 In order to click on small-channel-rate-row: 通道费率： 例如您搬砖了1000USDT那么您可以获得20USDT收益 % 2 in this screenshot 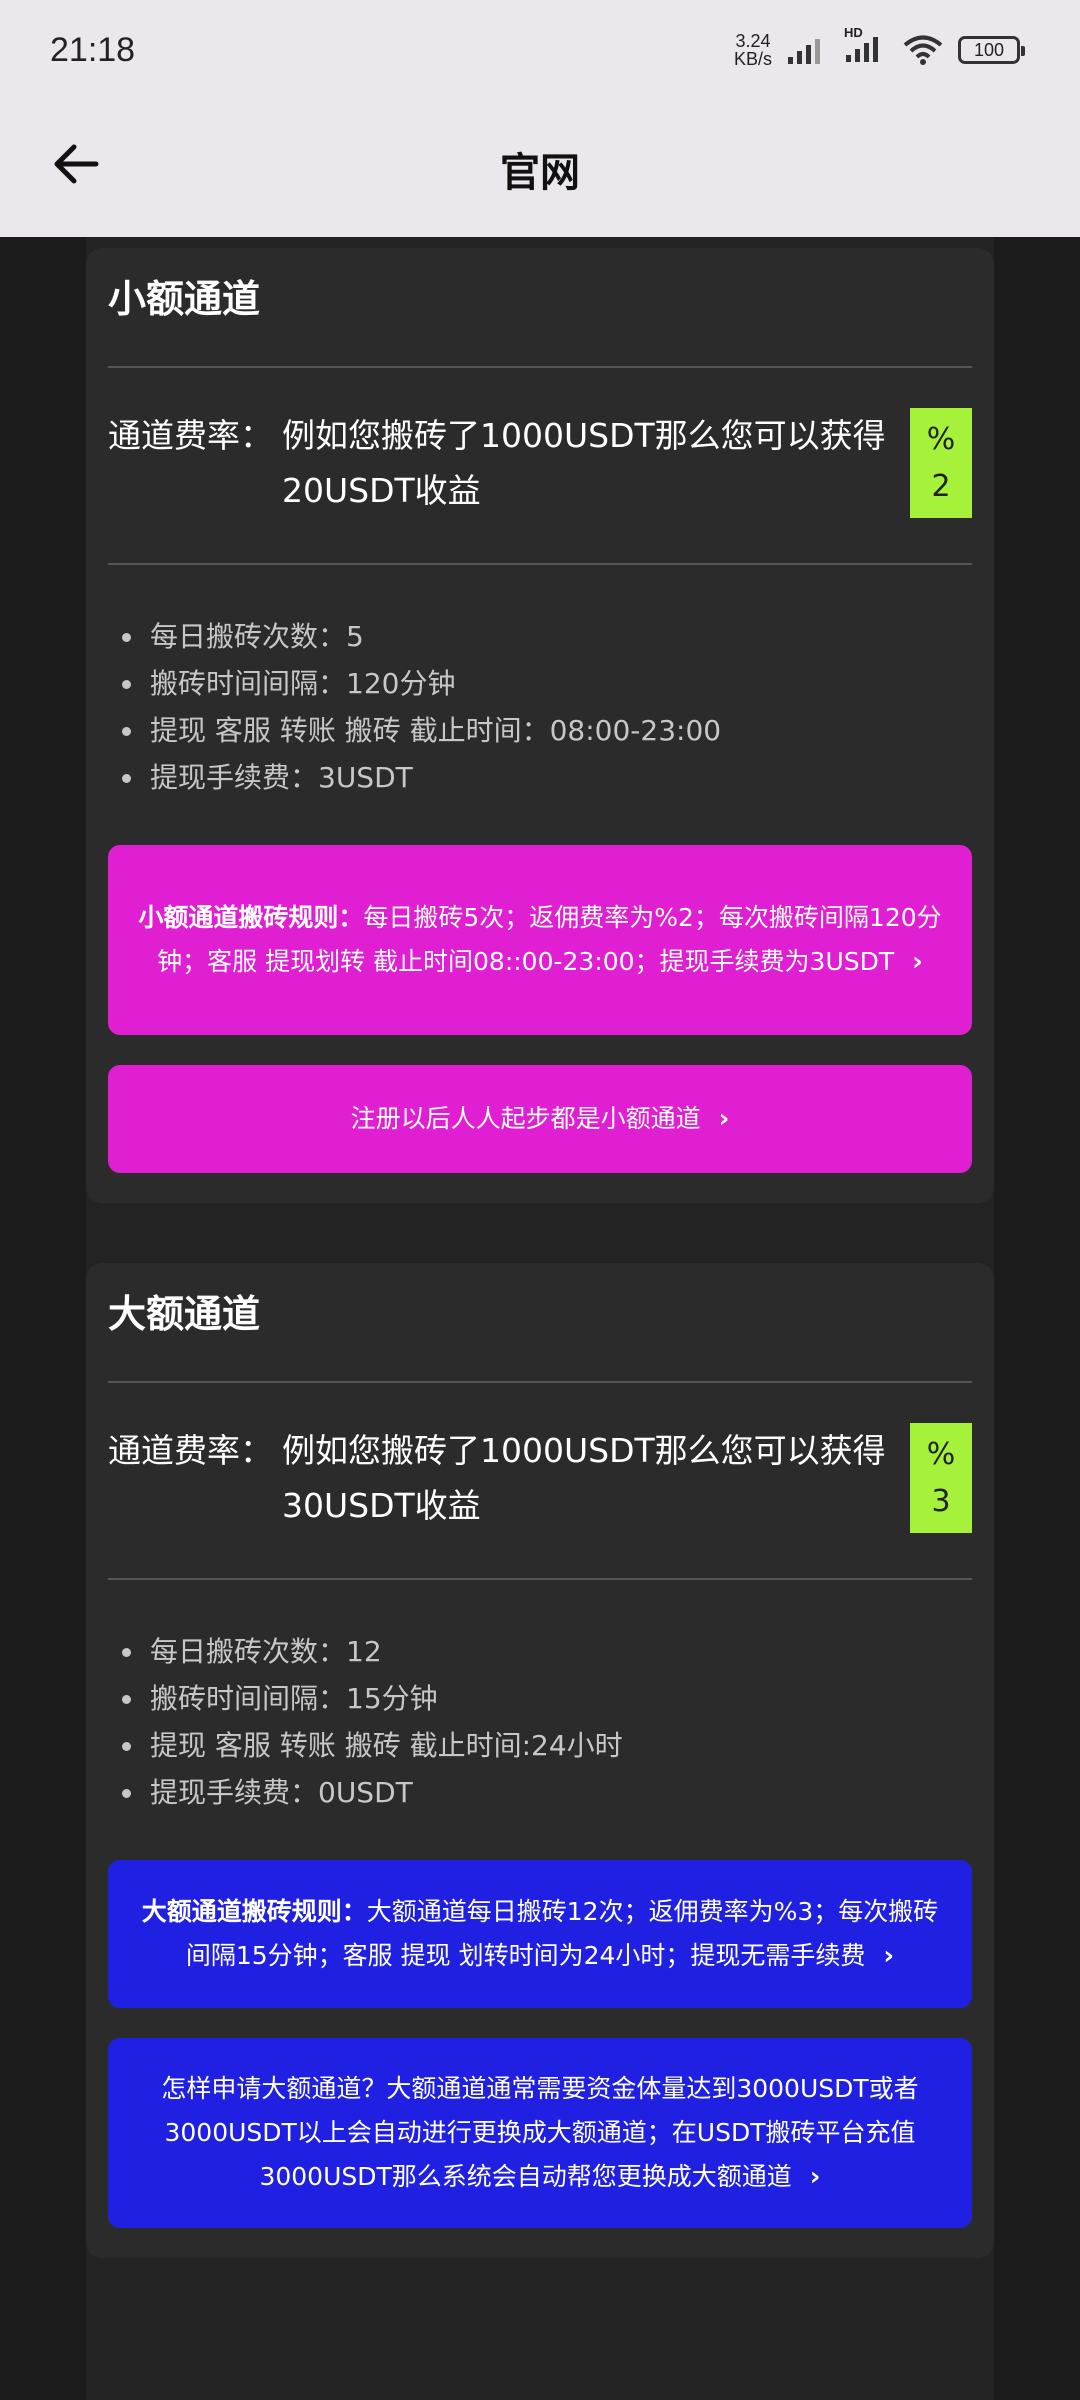, I will do `click(540, 466)`.